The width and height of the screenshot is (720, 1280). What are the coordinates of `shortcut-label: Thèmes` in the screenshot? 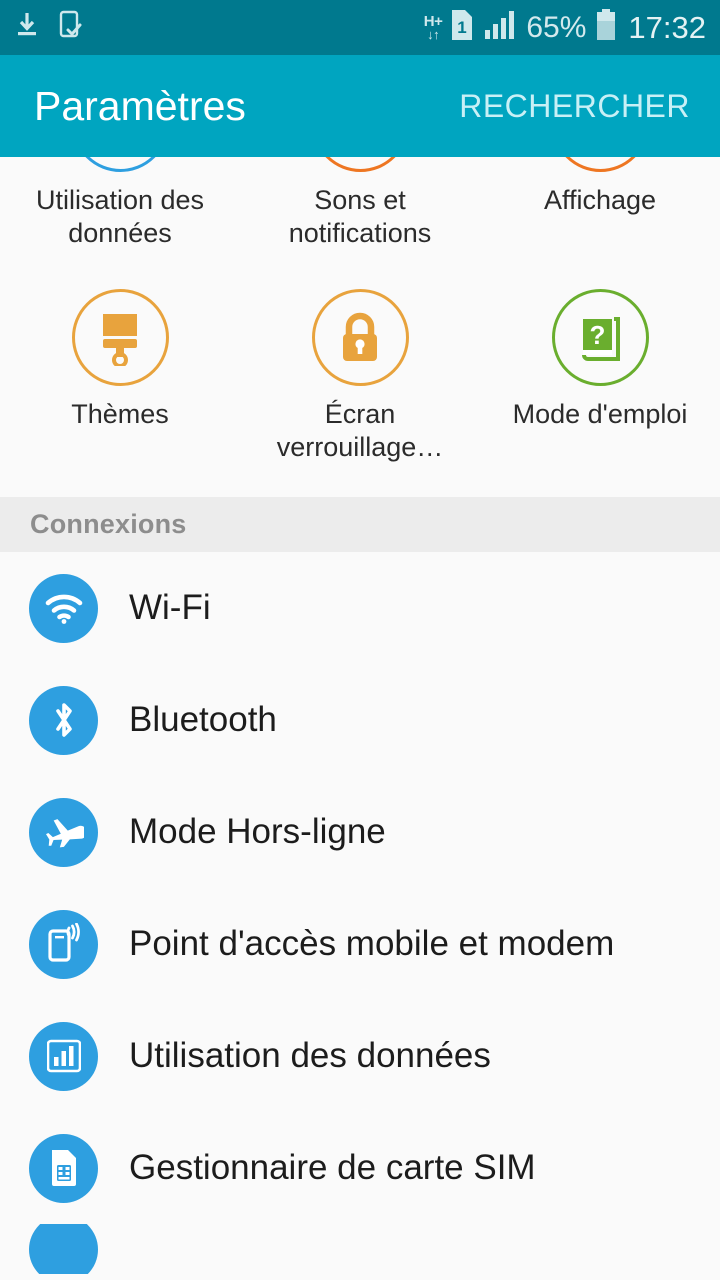 It's located at (120, 414).